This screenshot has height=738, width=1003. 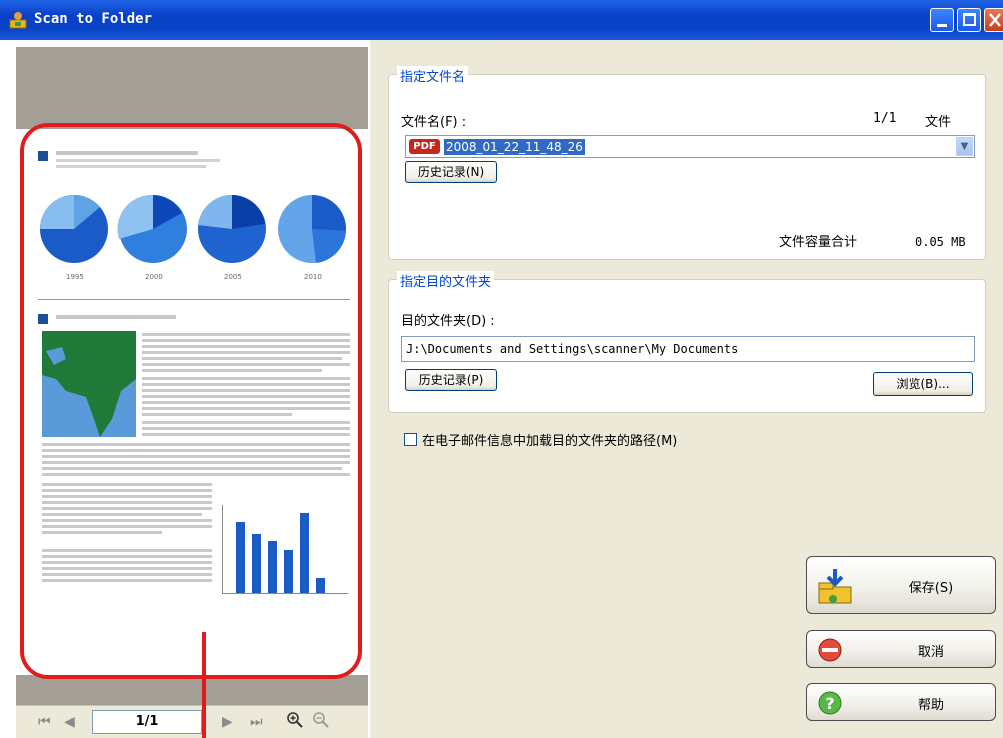 I want to click on close-button, so click(x=993, y=20).